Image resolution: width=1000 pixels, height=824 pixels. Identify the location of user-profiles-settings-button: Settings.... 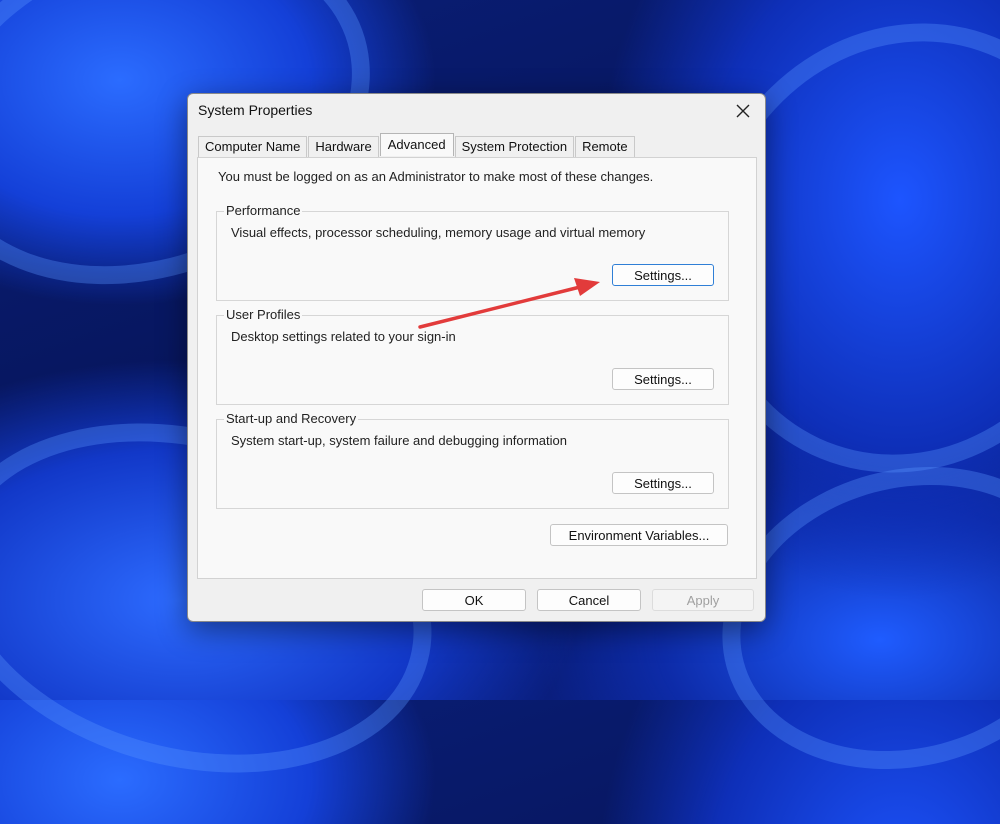
(663, 379).